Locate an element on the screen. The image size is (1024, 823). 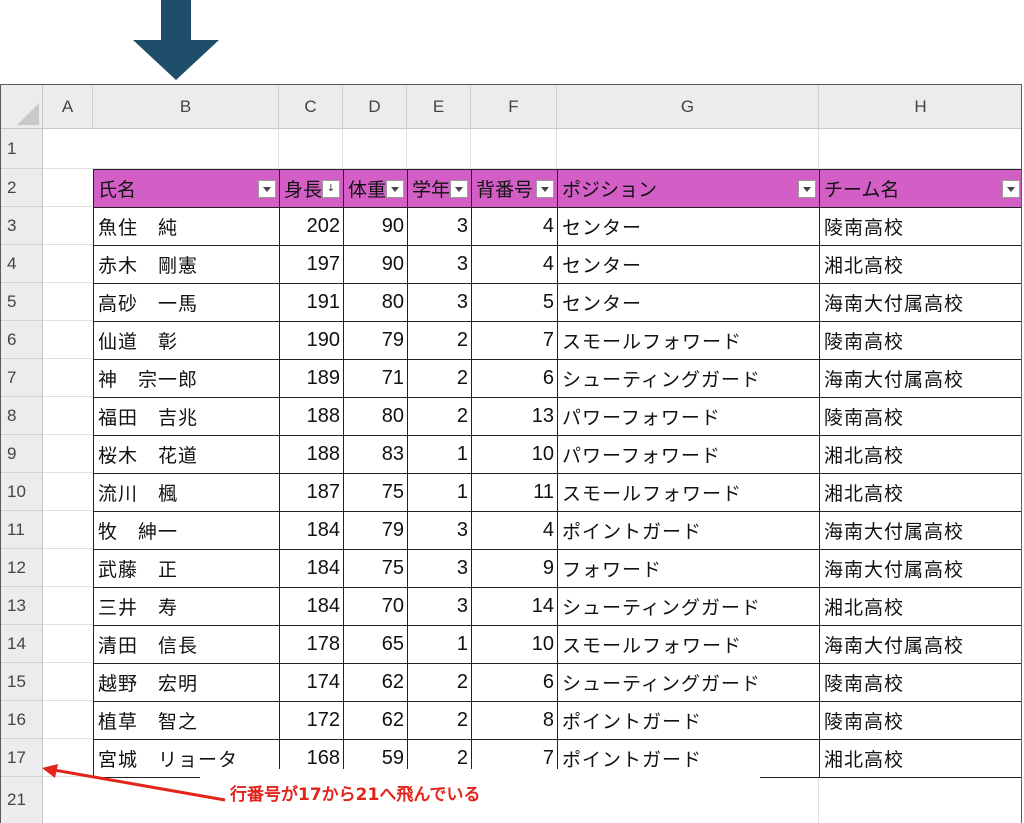
table-cell: 福田 吉兆 is located at coordinates (186, 416).